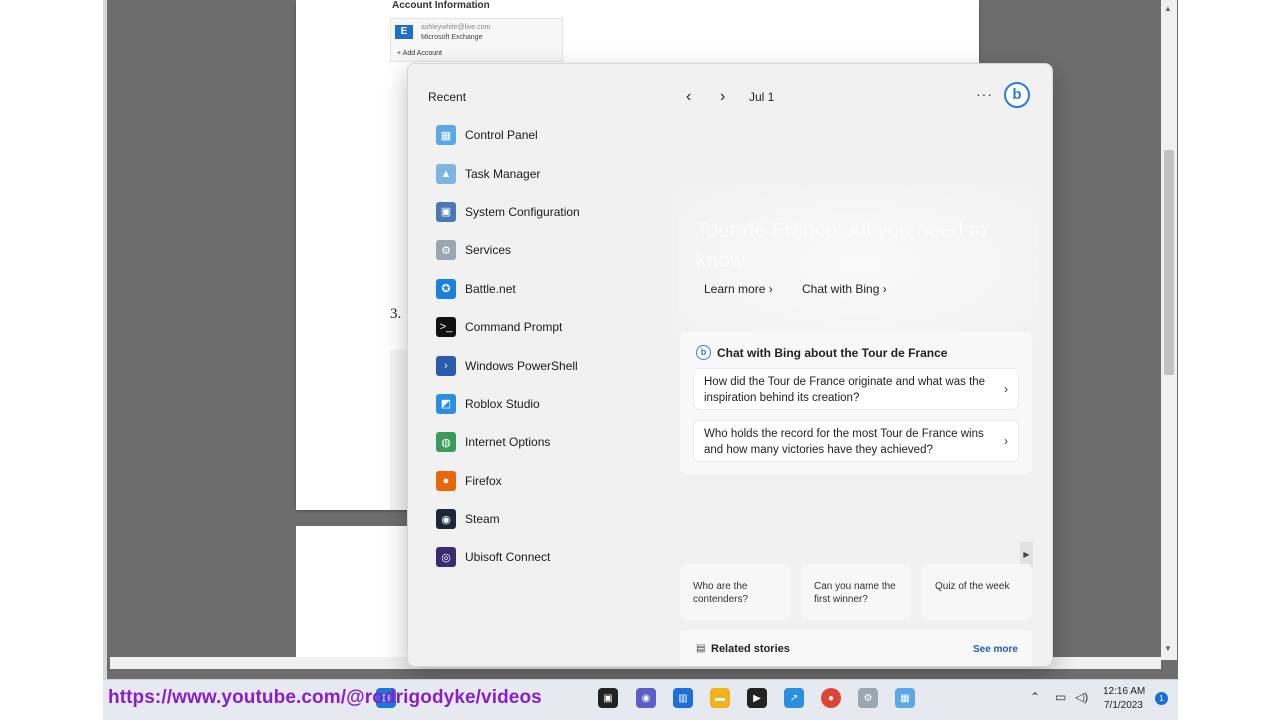 The image size is (1280, 720). Describe the element at coordinates (521, 365) in the screenshot. I see `recent-app-label: Windows PowerShell` at that location.